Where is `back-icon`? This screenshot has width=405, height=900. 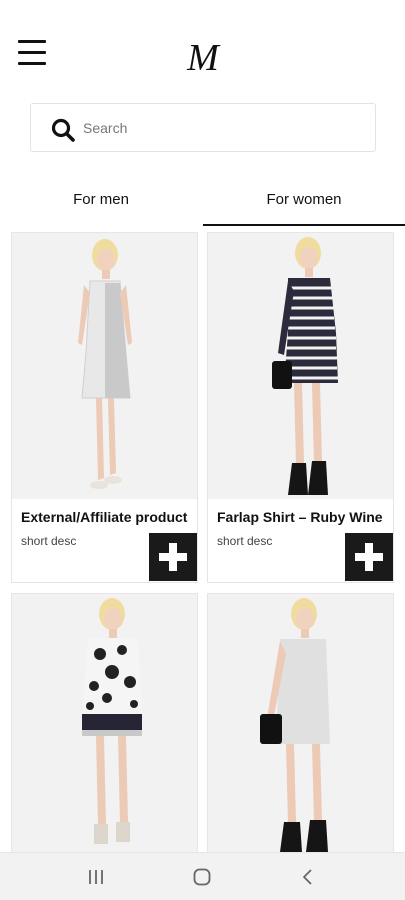
back-icon is located at coordinates (308, 876).